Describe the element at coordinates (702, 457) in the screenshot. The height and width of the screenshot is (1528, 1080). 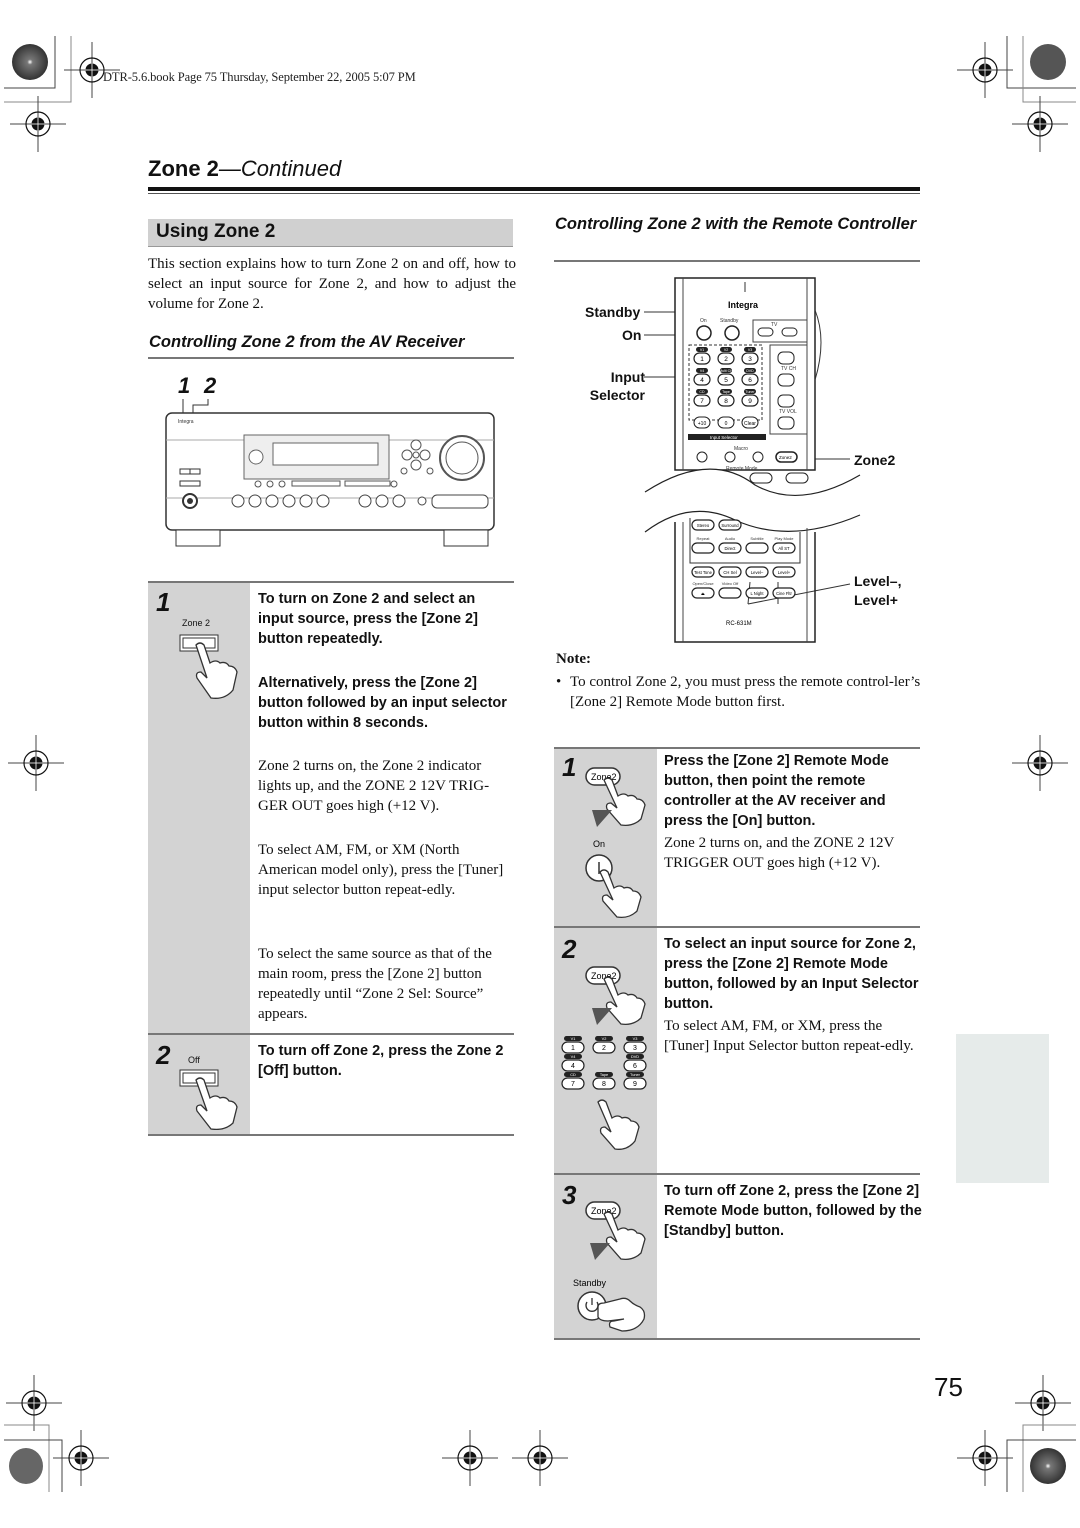
I see `macro-1-button` at that location.